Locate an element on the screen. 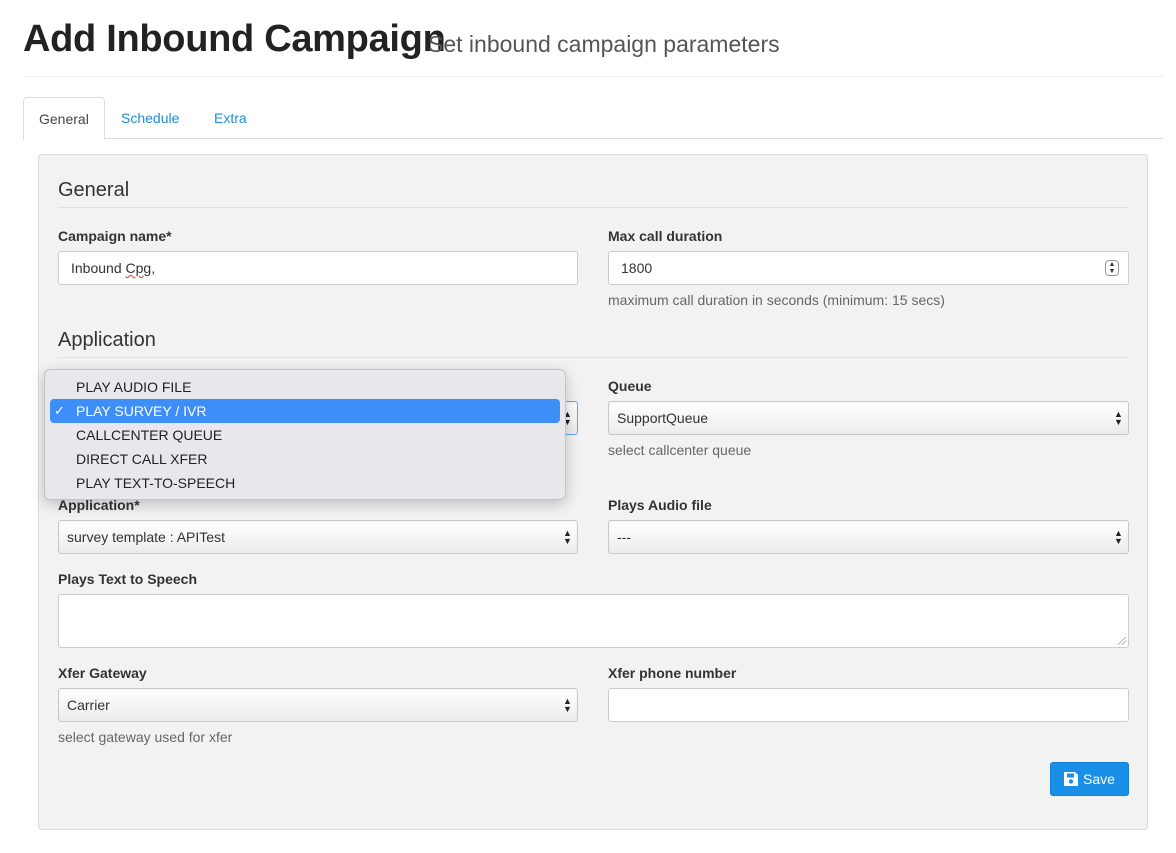 Image resolution: width=1176 pixels, height=853 pixels. dropdown-option-play-survey-ivr: ✓ PLAY SURVEY / IVR is located at coordinates (305, 411).